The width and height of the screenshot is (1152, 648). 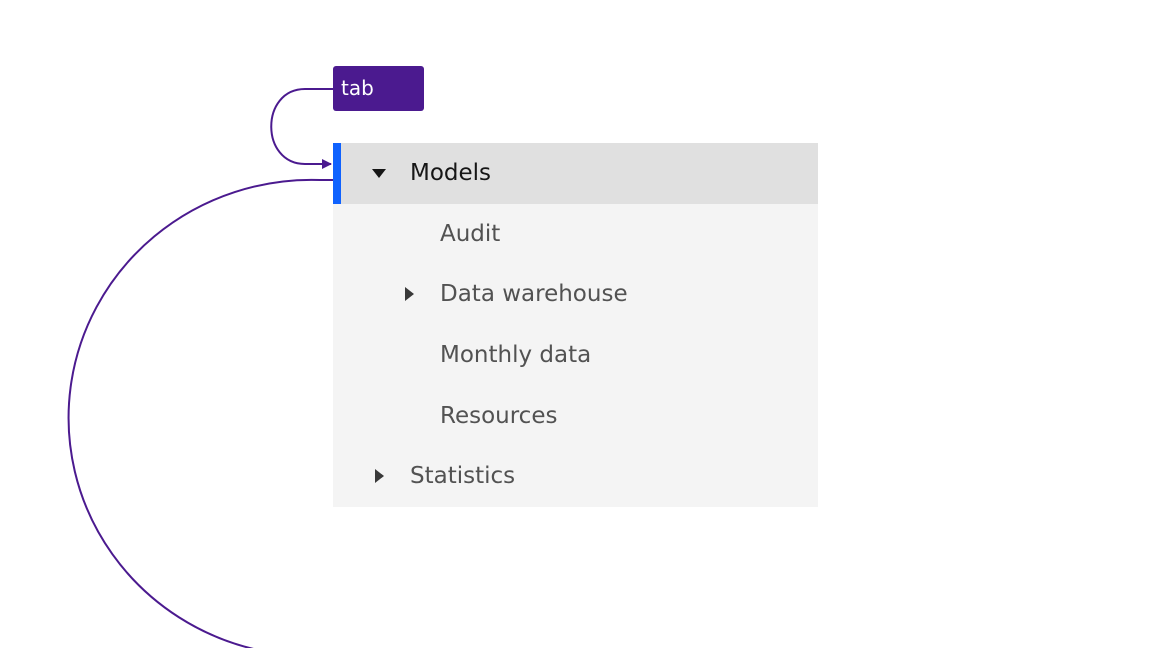 I want to click on tree-node-label: Statistics, so click(x=463, y=476).